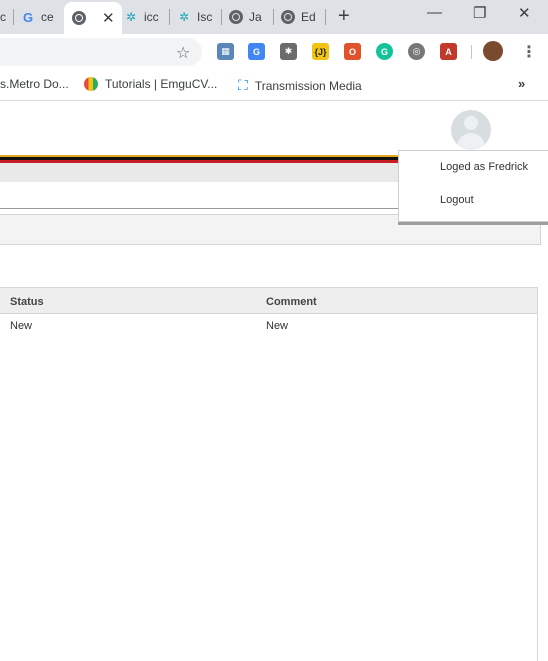 The image size is (548, 661). Describe the element at coordinates (243, 85) in the screenshot. I see `bookmark-site-icon: ⛶` at that location.